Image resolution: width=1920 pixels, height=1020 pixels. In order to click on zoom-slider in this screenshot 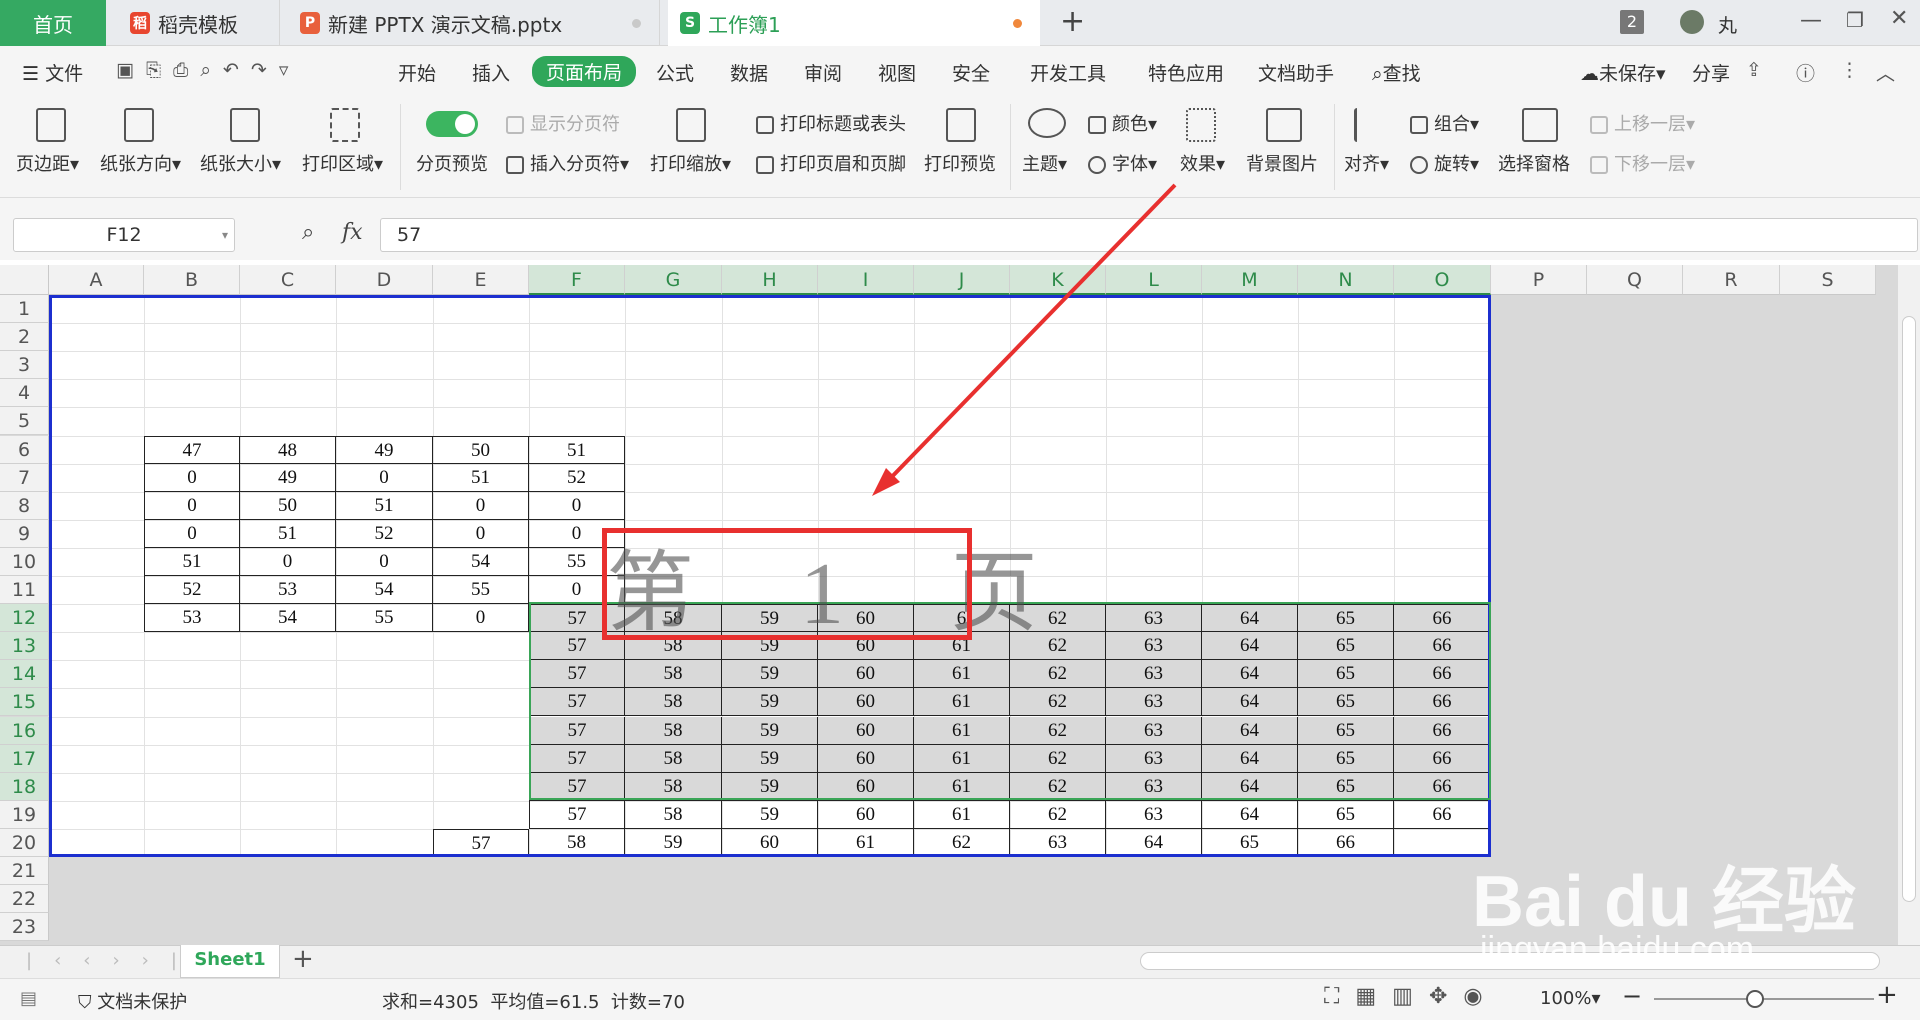, I will do `click(1764, 999)`.